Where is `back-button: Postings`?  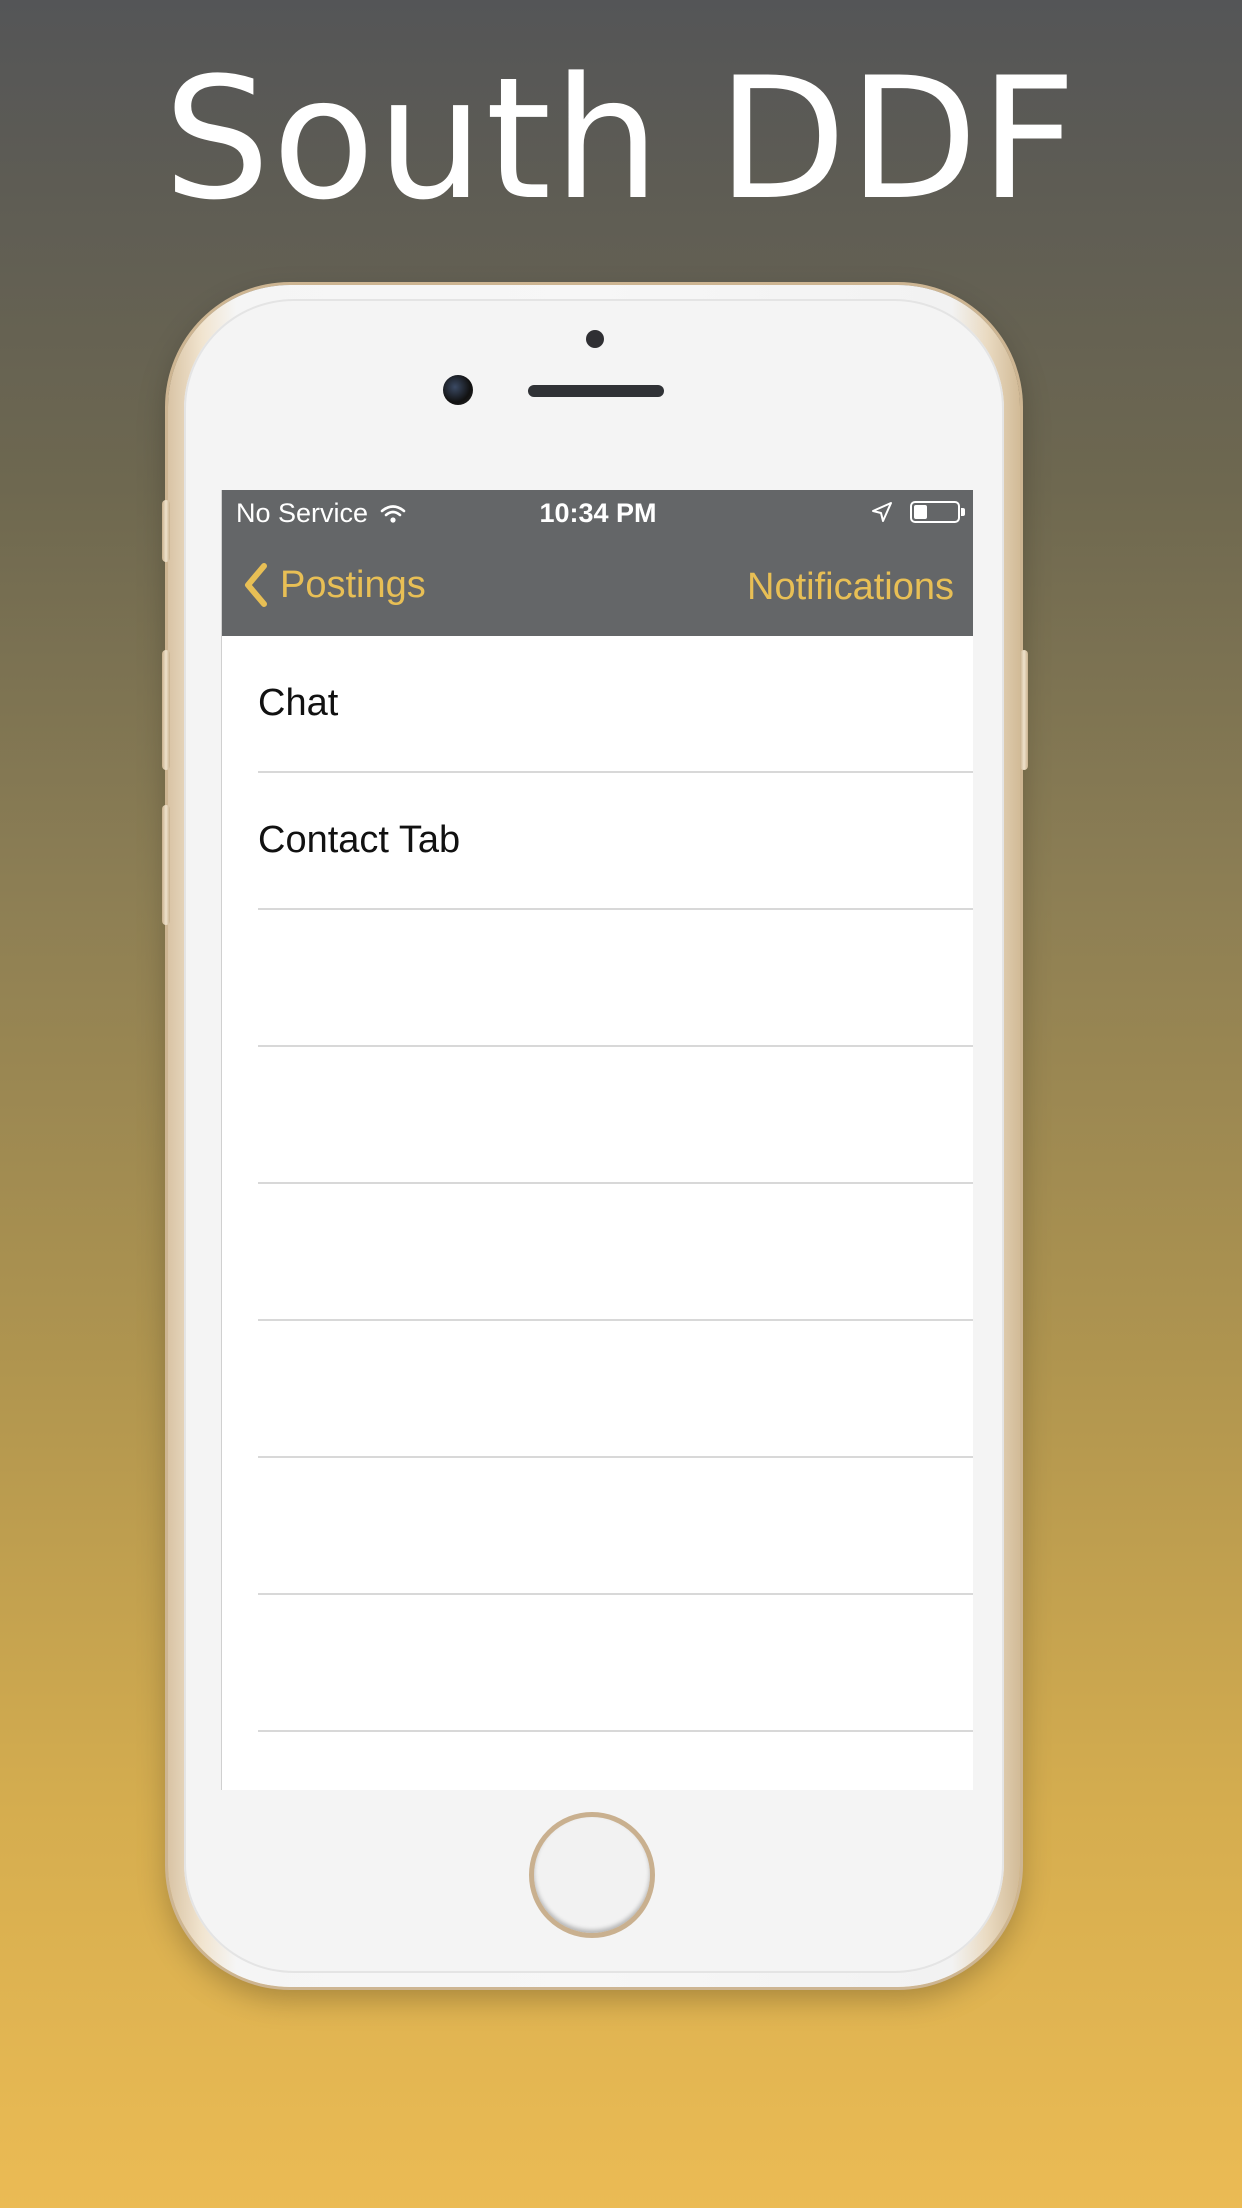 back-button: Postings is located at coordinates (334, 585).